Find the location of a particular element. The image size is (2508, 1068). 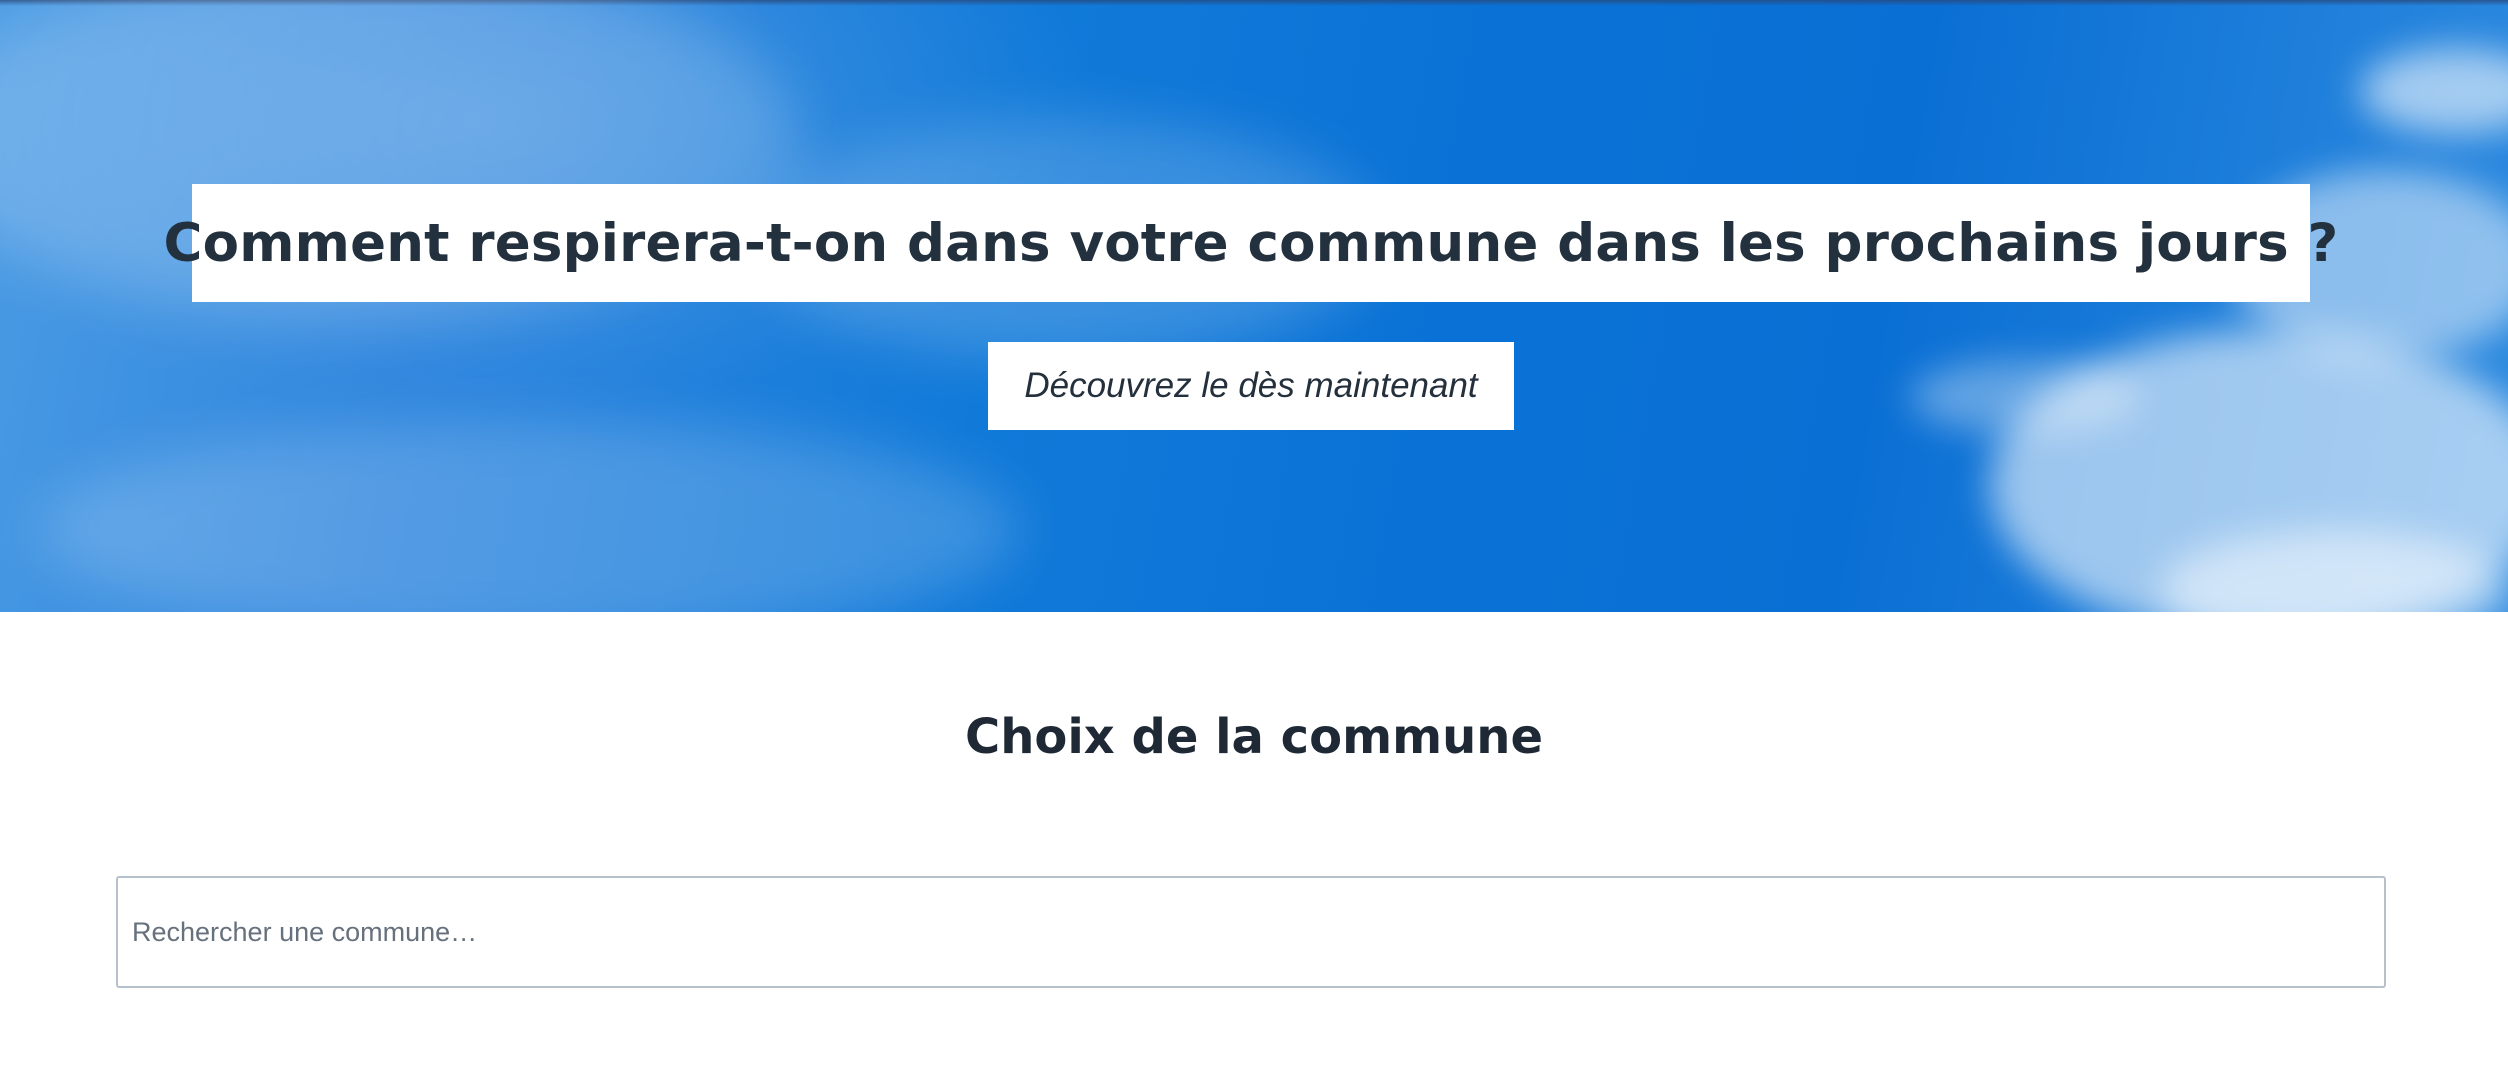

sky-haze-bottom is located at coordinates (530, 516).